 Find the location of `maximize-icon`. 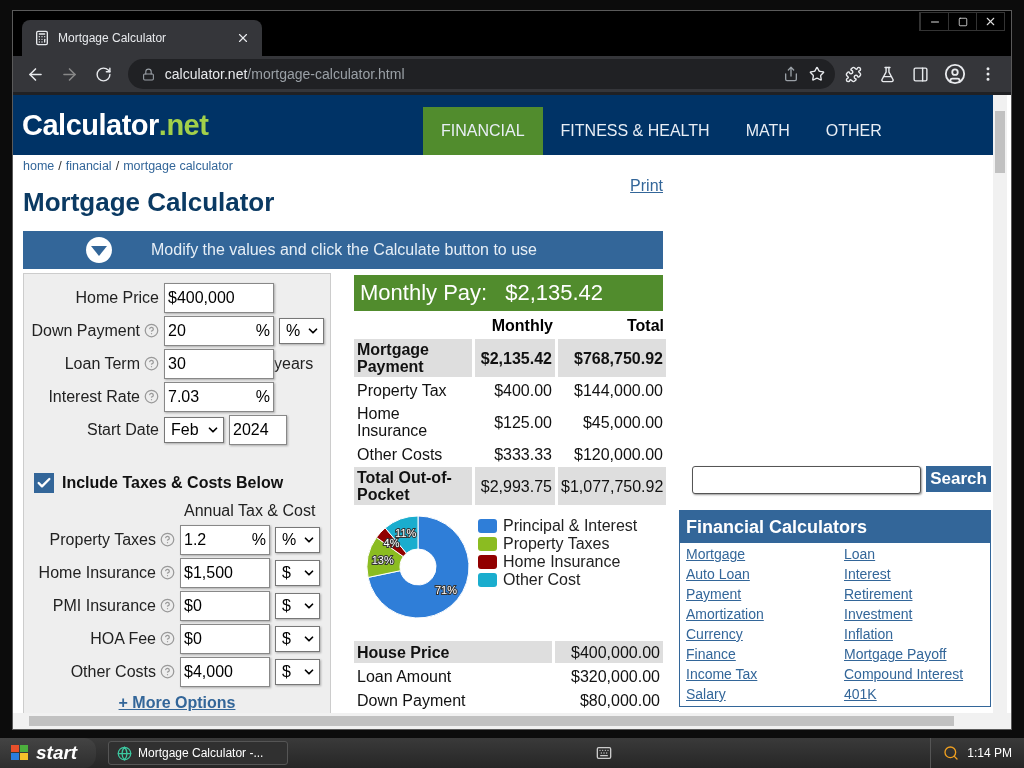

maximize-icon is located at coordinates (962, 21).